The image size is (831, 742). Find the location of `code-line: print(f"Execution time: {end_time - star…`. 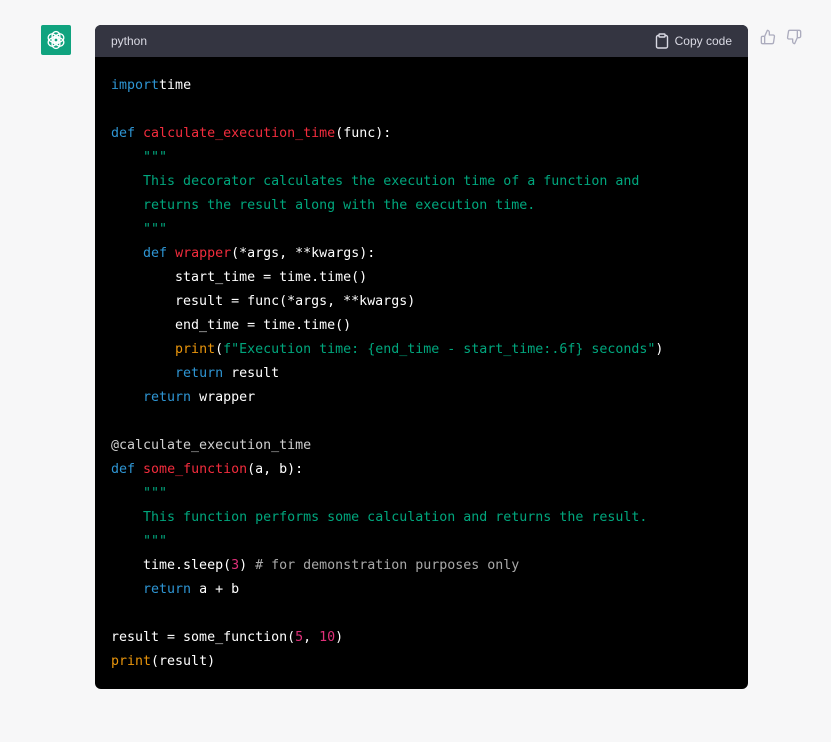

code-line: print(f"Execution time: {end_time - star… is located at coordinates (421, 350).